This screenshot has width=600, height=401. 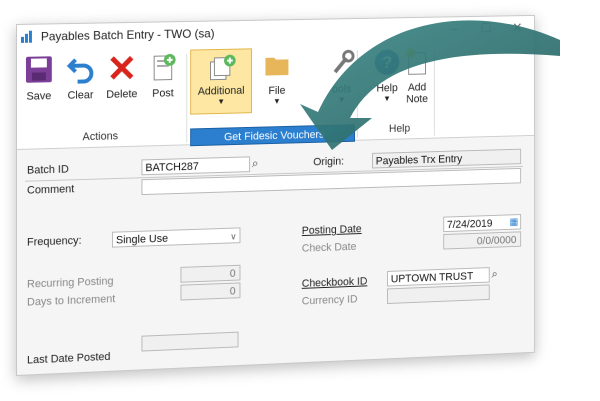 What do you see at coordinates (416, 99) in the screenshot?
I see `add-note-label-2: Note` at bounding box center [416, 99].